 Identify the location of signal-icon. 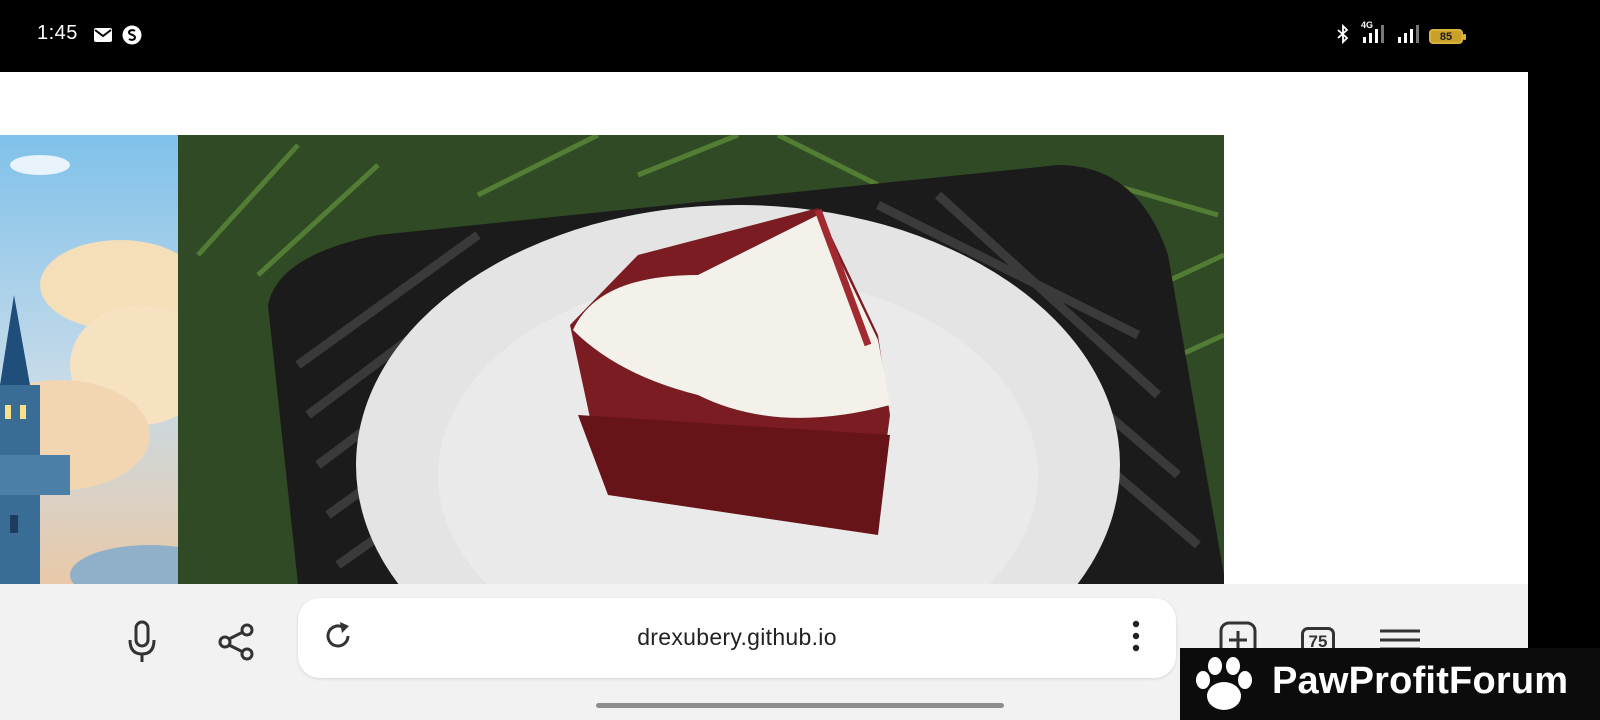
(1407, 36).